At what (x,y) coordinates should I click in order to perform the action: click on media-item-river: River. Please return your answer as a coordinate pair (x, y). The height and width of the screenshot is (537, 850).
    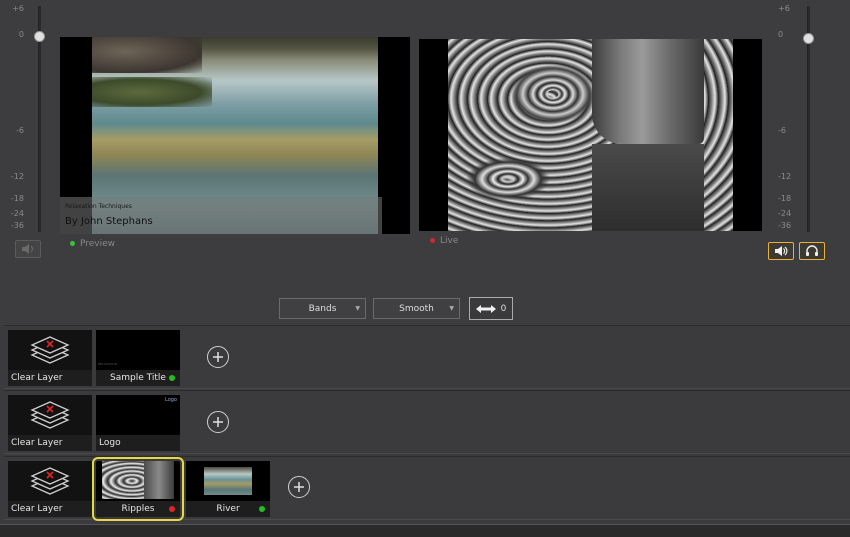
    Looking at the image, I should click on (228, 489).